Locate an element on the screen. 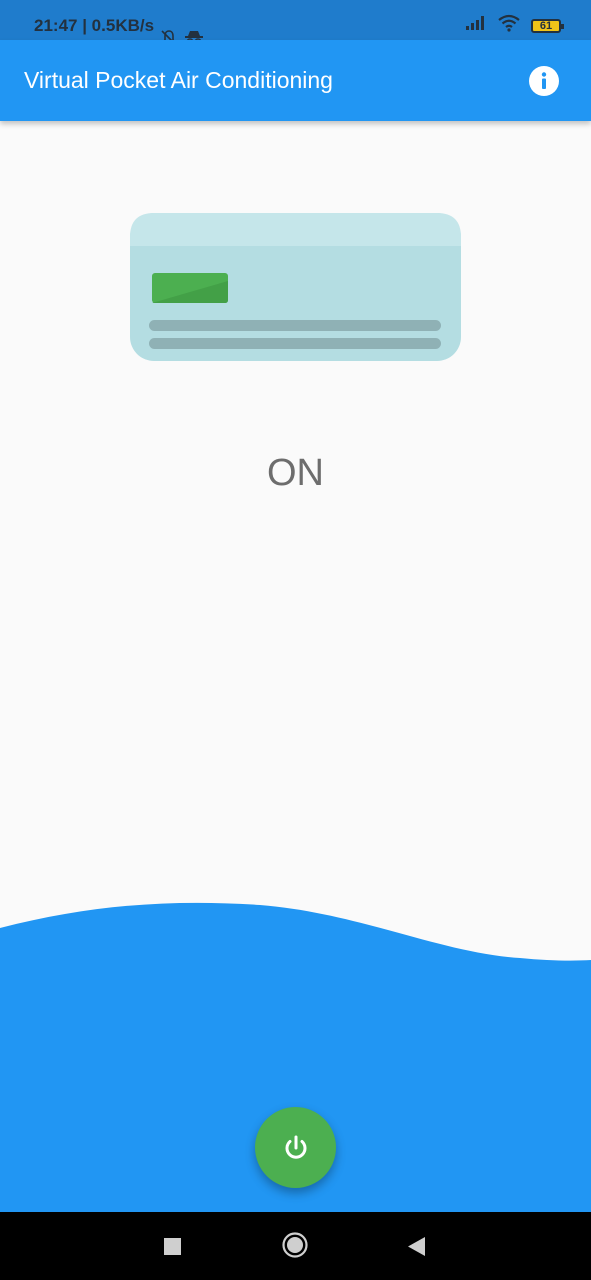  home-button is located at coordinates (295, 1247).